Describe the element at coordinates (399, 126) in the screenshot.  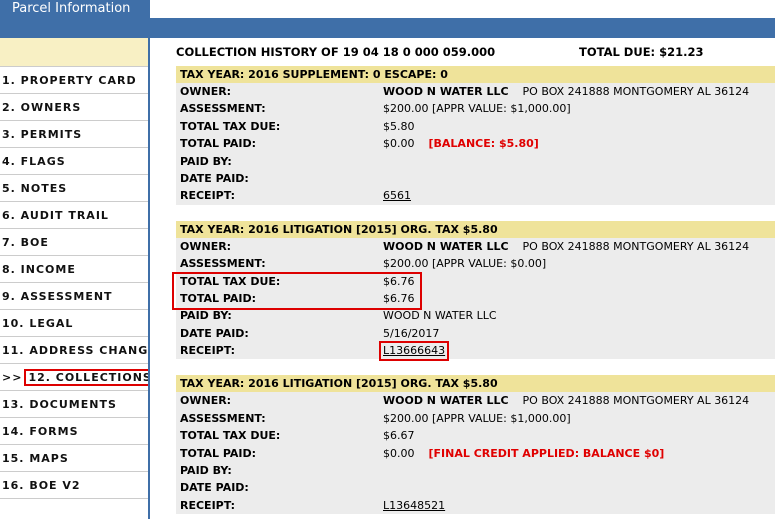
I see `total-tax-due-value: $5.80` at that location.